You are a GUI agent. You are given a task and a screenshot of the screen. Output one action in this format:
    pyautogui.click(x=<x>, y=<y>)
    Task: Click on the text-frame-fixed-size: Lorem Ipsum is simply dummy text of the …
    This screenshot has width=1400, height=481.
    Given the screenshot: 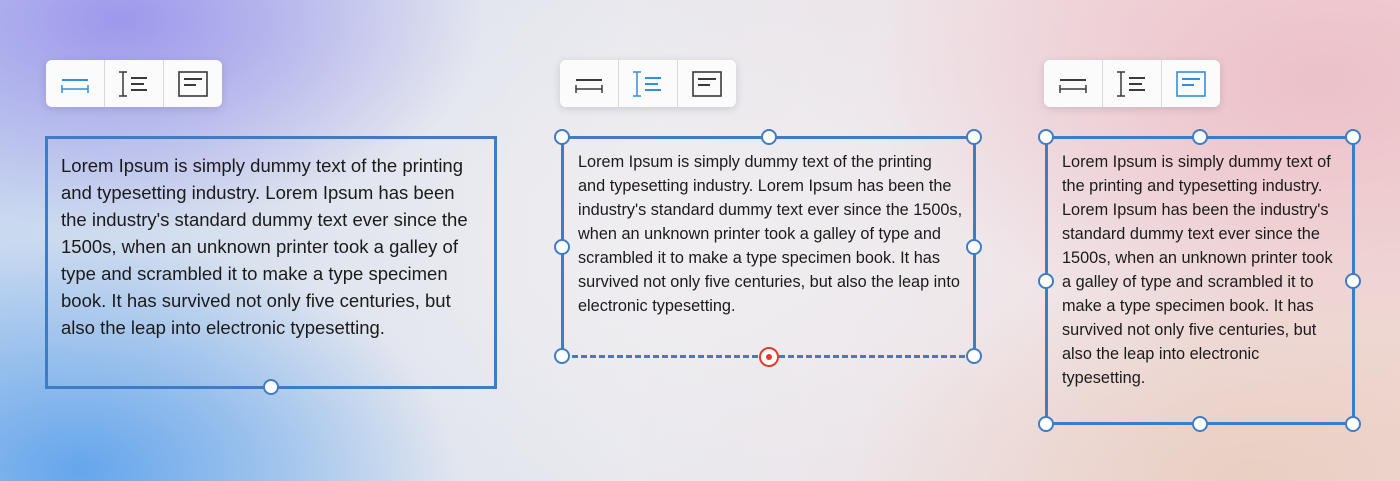 What is the action you would take?
    pyautogui.click(x=1200, y=280)
    